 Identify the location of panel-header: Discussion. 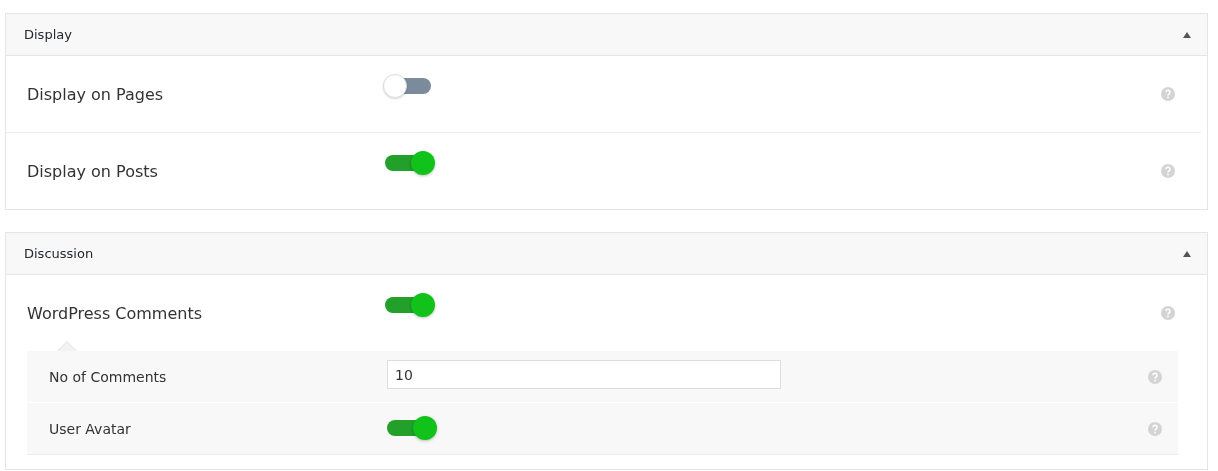
(606, 254).